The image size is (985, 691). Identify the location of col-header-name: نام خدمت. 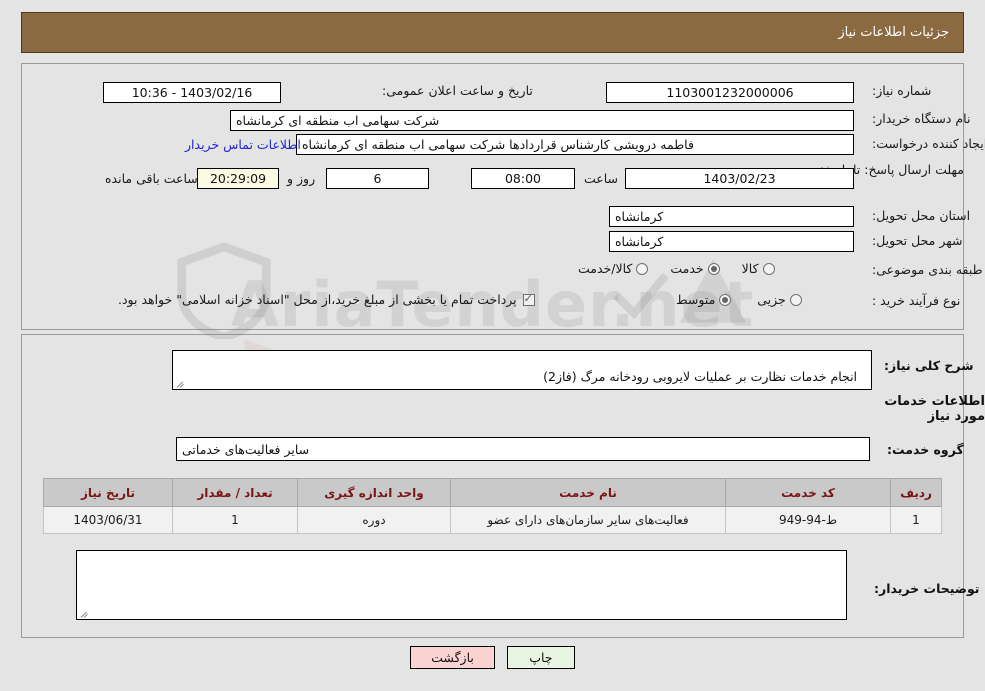
(588, 492).